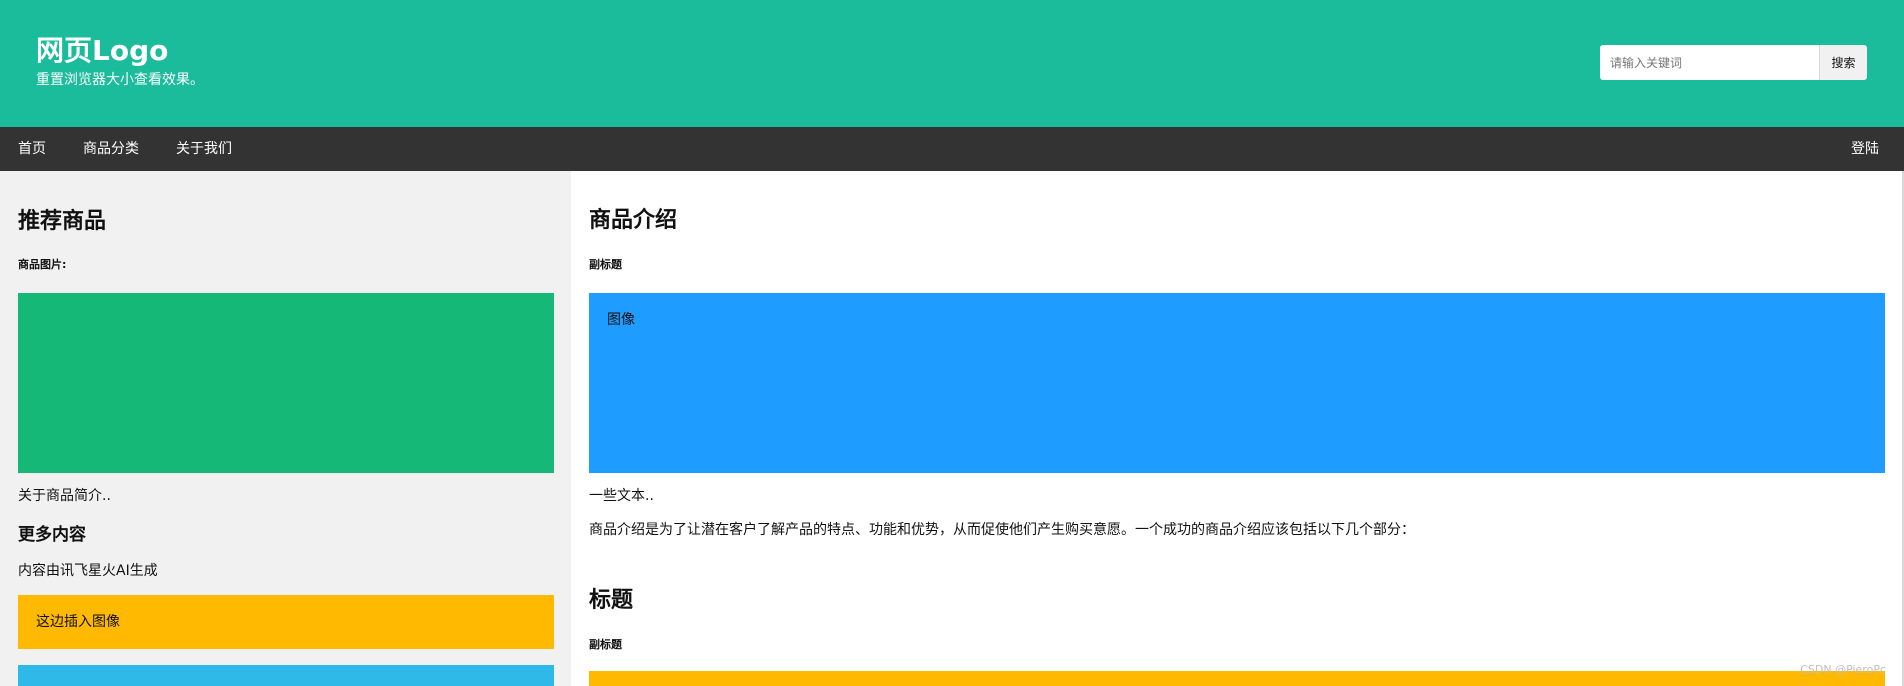 This screenshot has width=1904, height=686. What do you see at coordinates (605, 644) in the screenshot?
I see `section-subtitle: 副标题` at bounding box center [605, 644].